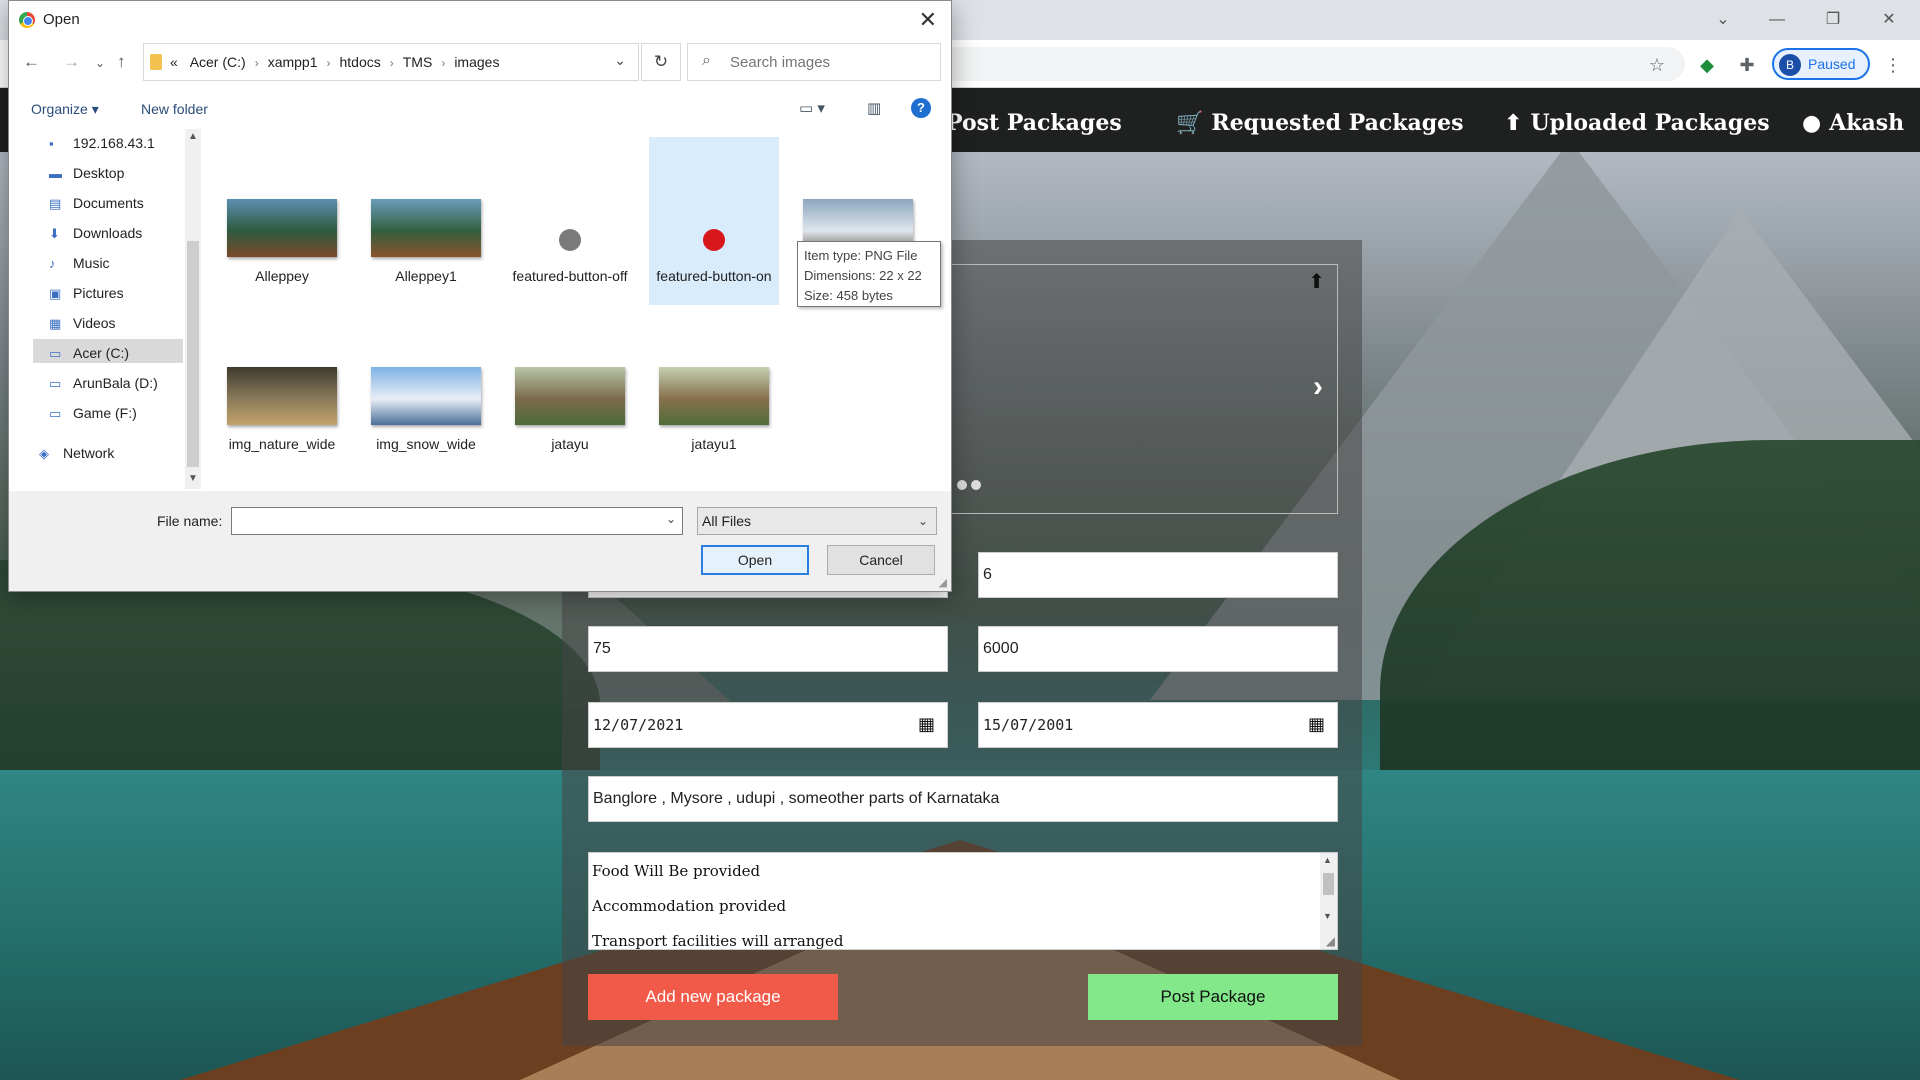 The width and height of the screenshot is (1920, 1080). Describe the element at coordinates (282, 389) in the screenshot. I see `file-item: img_nature_wide` at that location.